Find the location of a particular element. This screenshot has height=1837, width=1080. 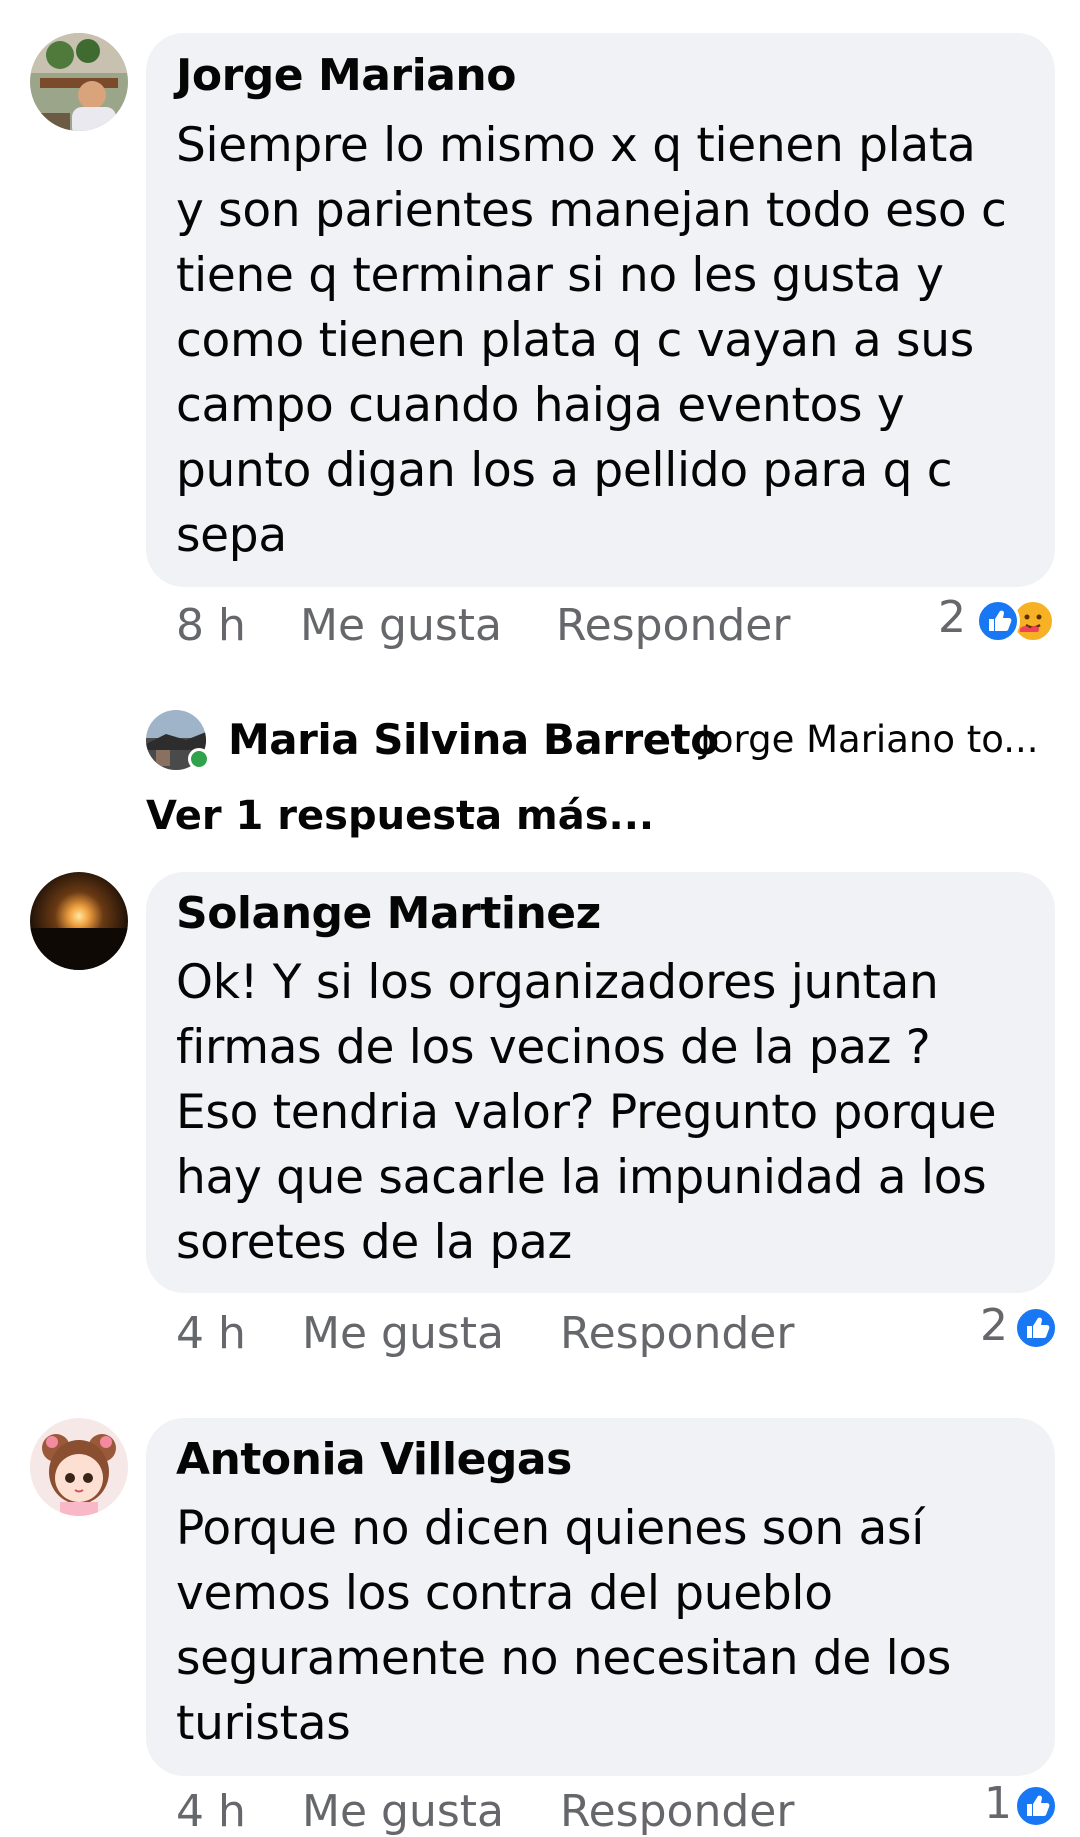

avatar-jorge-mariano is located at coordinates (79, 82).